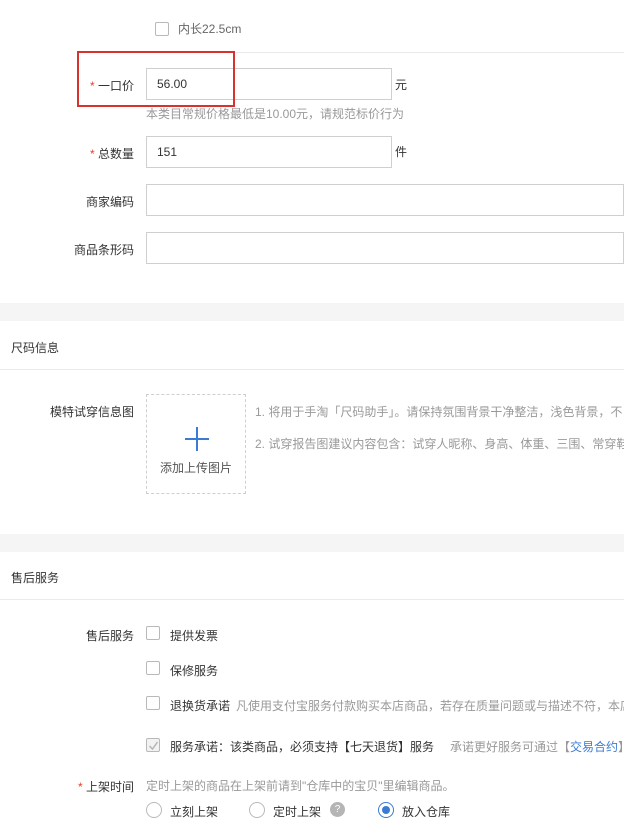 This screenshot has width=624, height=824. I want to click on scheduled-label: 定时上架, so click(297, 812).